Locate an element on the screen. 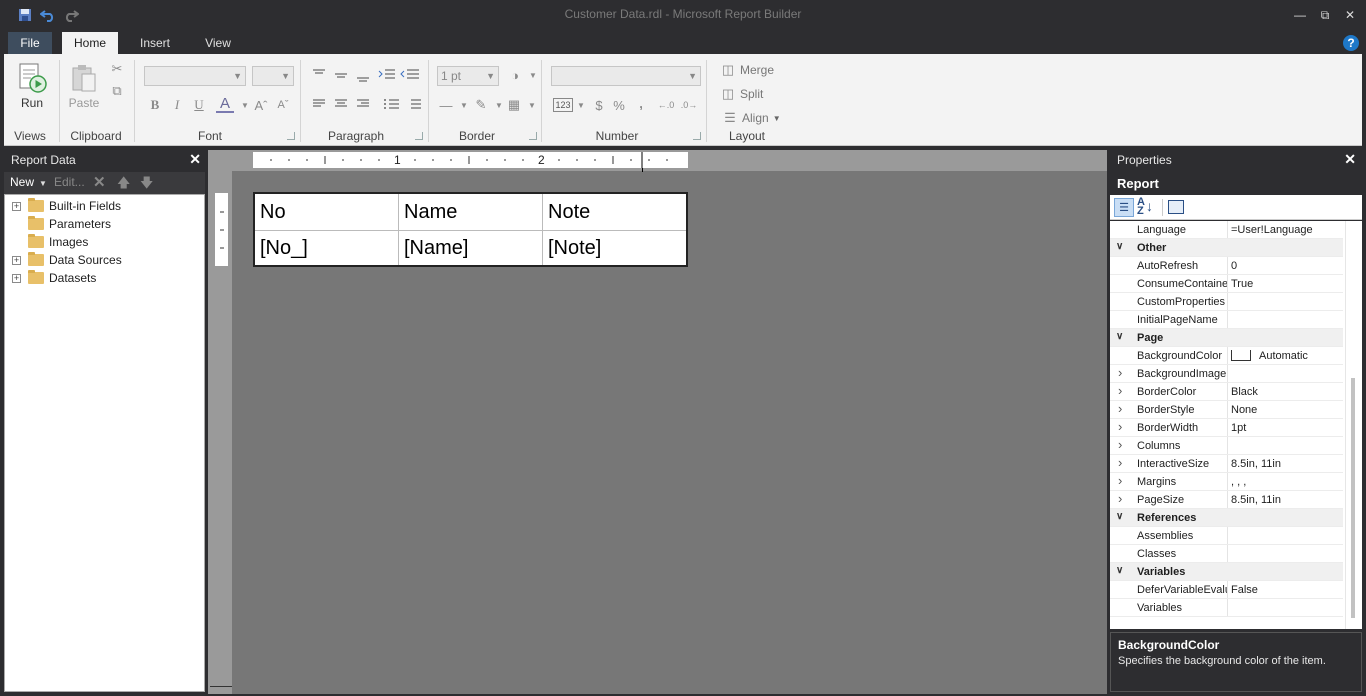 This screenshot has height=696, width=1366. property-value: Black is located at coordinates (1287, 392).